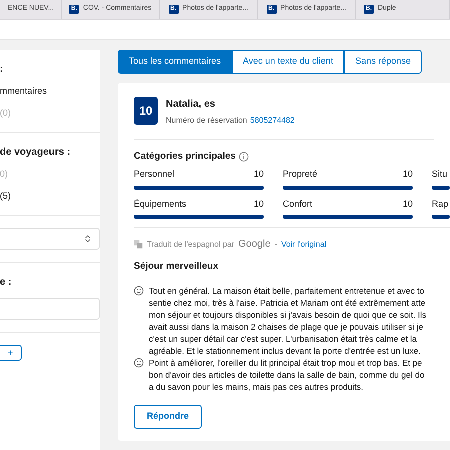 The height and width of the screenshot is (450, 450). Describe the element at coordinates (50, 196) in the screenshot. I see `filter-option: (5)` at that location.